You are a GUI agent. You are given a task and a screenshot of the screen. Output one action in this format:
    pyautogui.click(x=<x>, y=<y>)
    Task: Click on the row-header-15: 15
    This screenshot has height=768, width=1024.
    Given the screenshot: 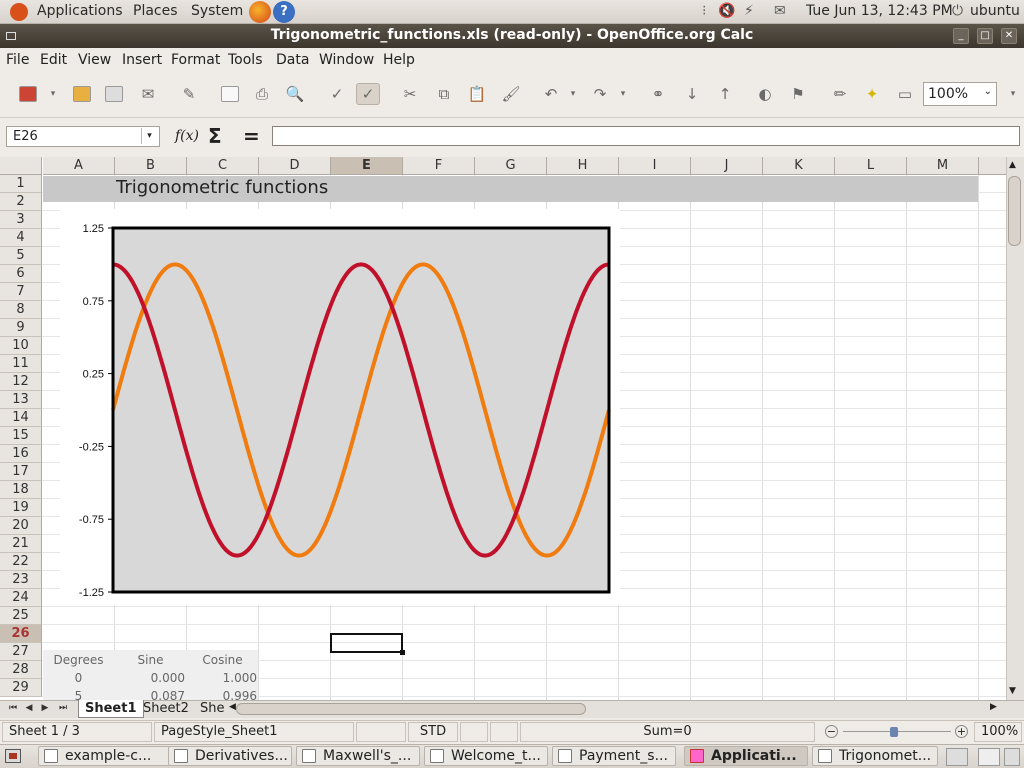 What is the action you would take?
    pyautogui.click(x=21, y=436)
    